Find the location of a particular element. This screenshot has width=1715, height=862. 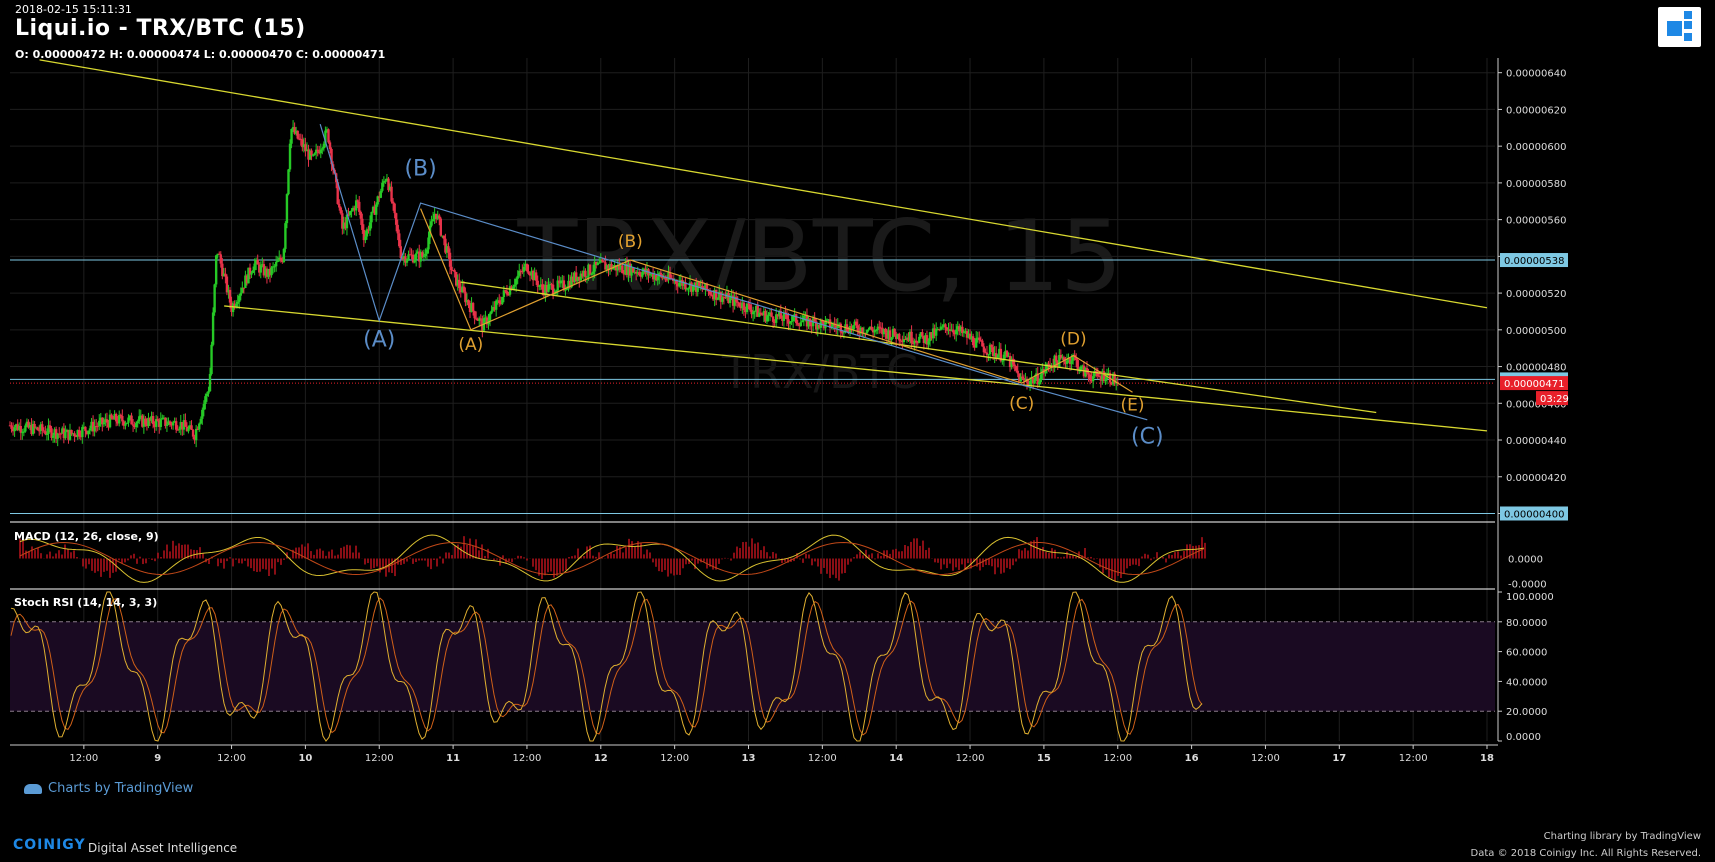

macd-tick-label: -0.0000 is located at coordinates (1527, 585).